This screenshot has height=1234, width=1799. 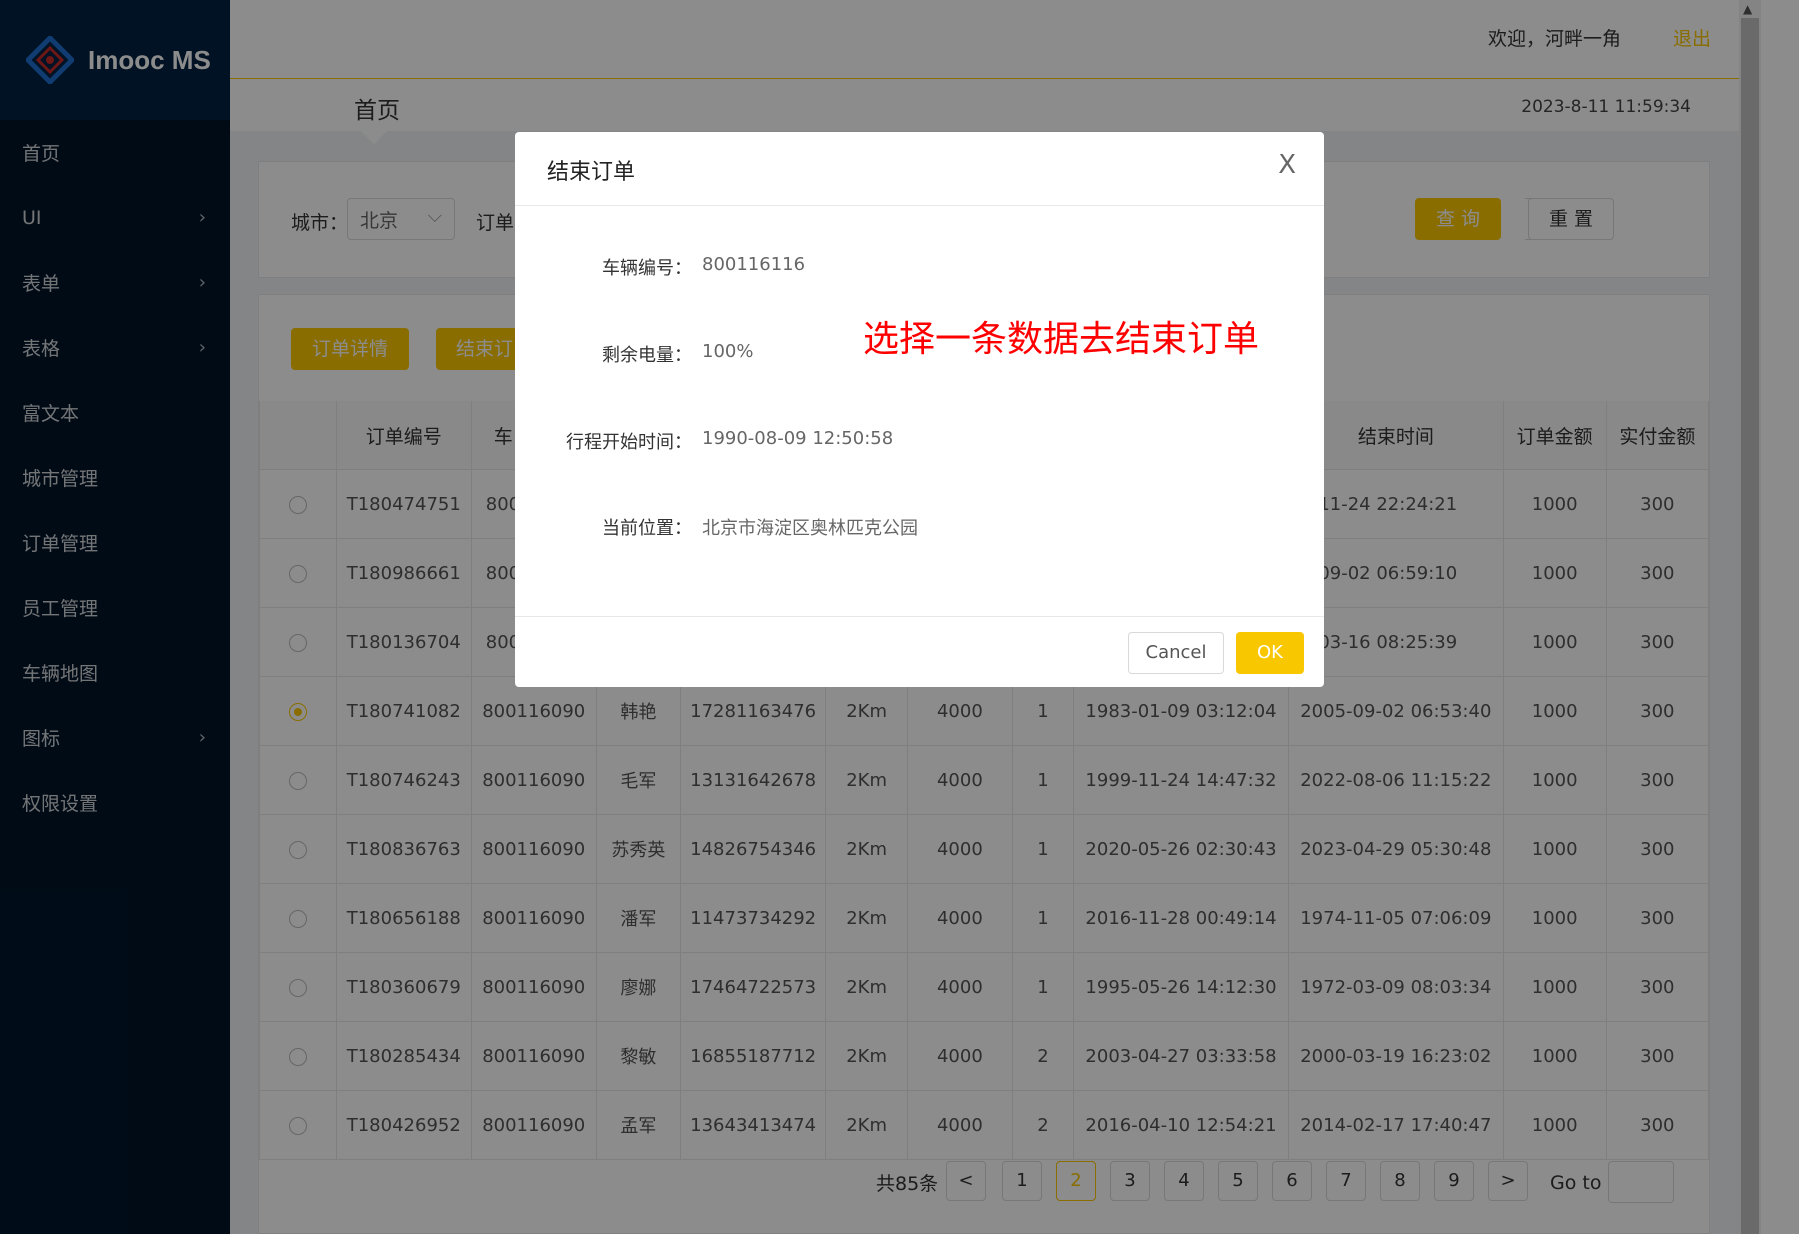 What do you see at coordinates (647, 528) in the screenshot?
I see `field-label-location: 当前位置：` at bounding box center [647, 528].